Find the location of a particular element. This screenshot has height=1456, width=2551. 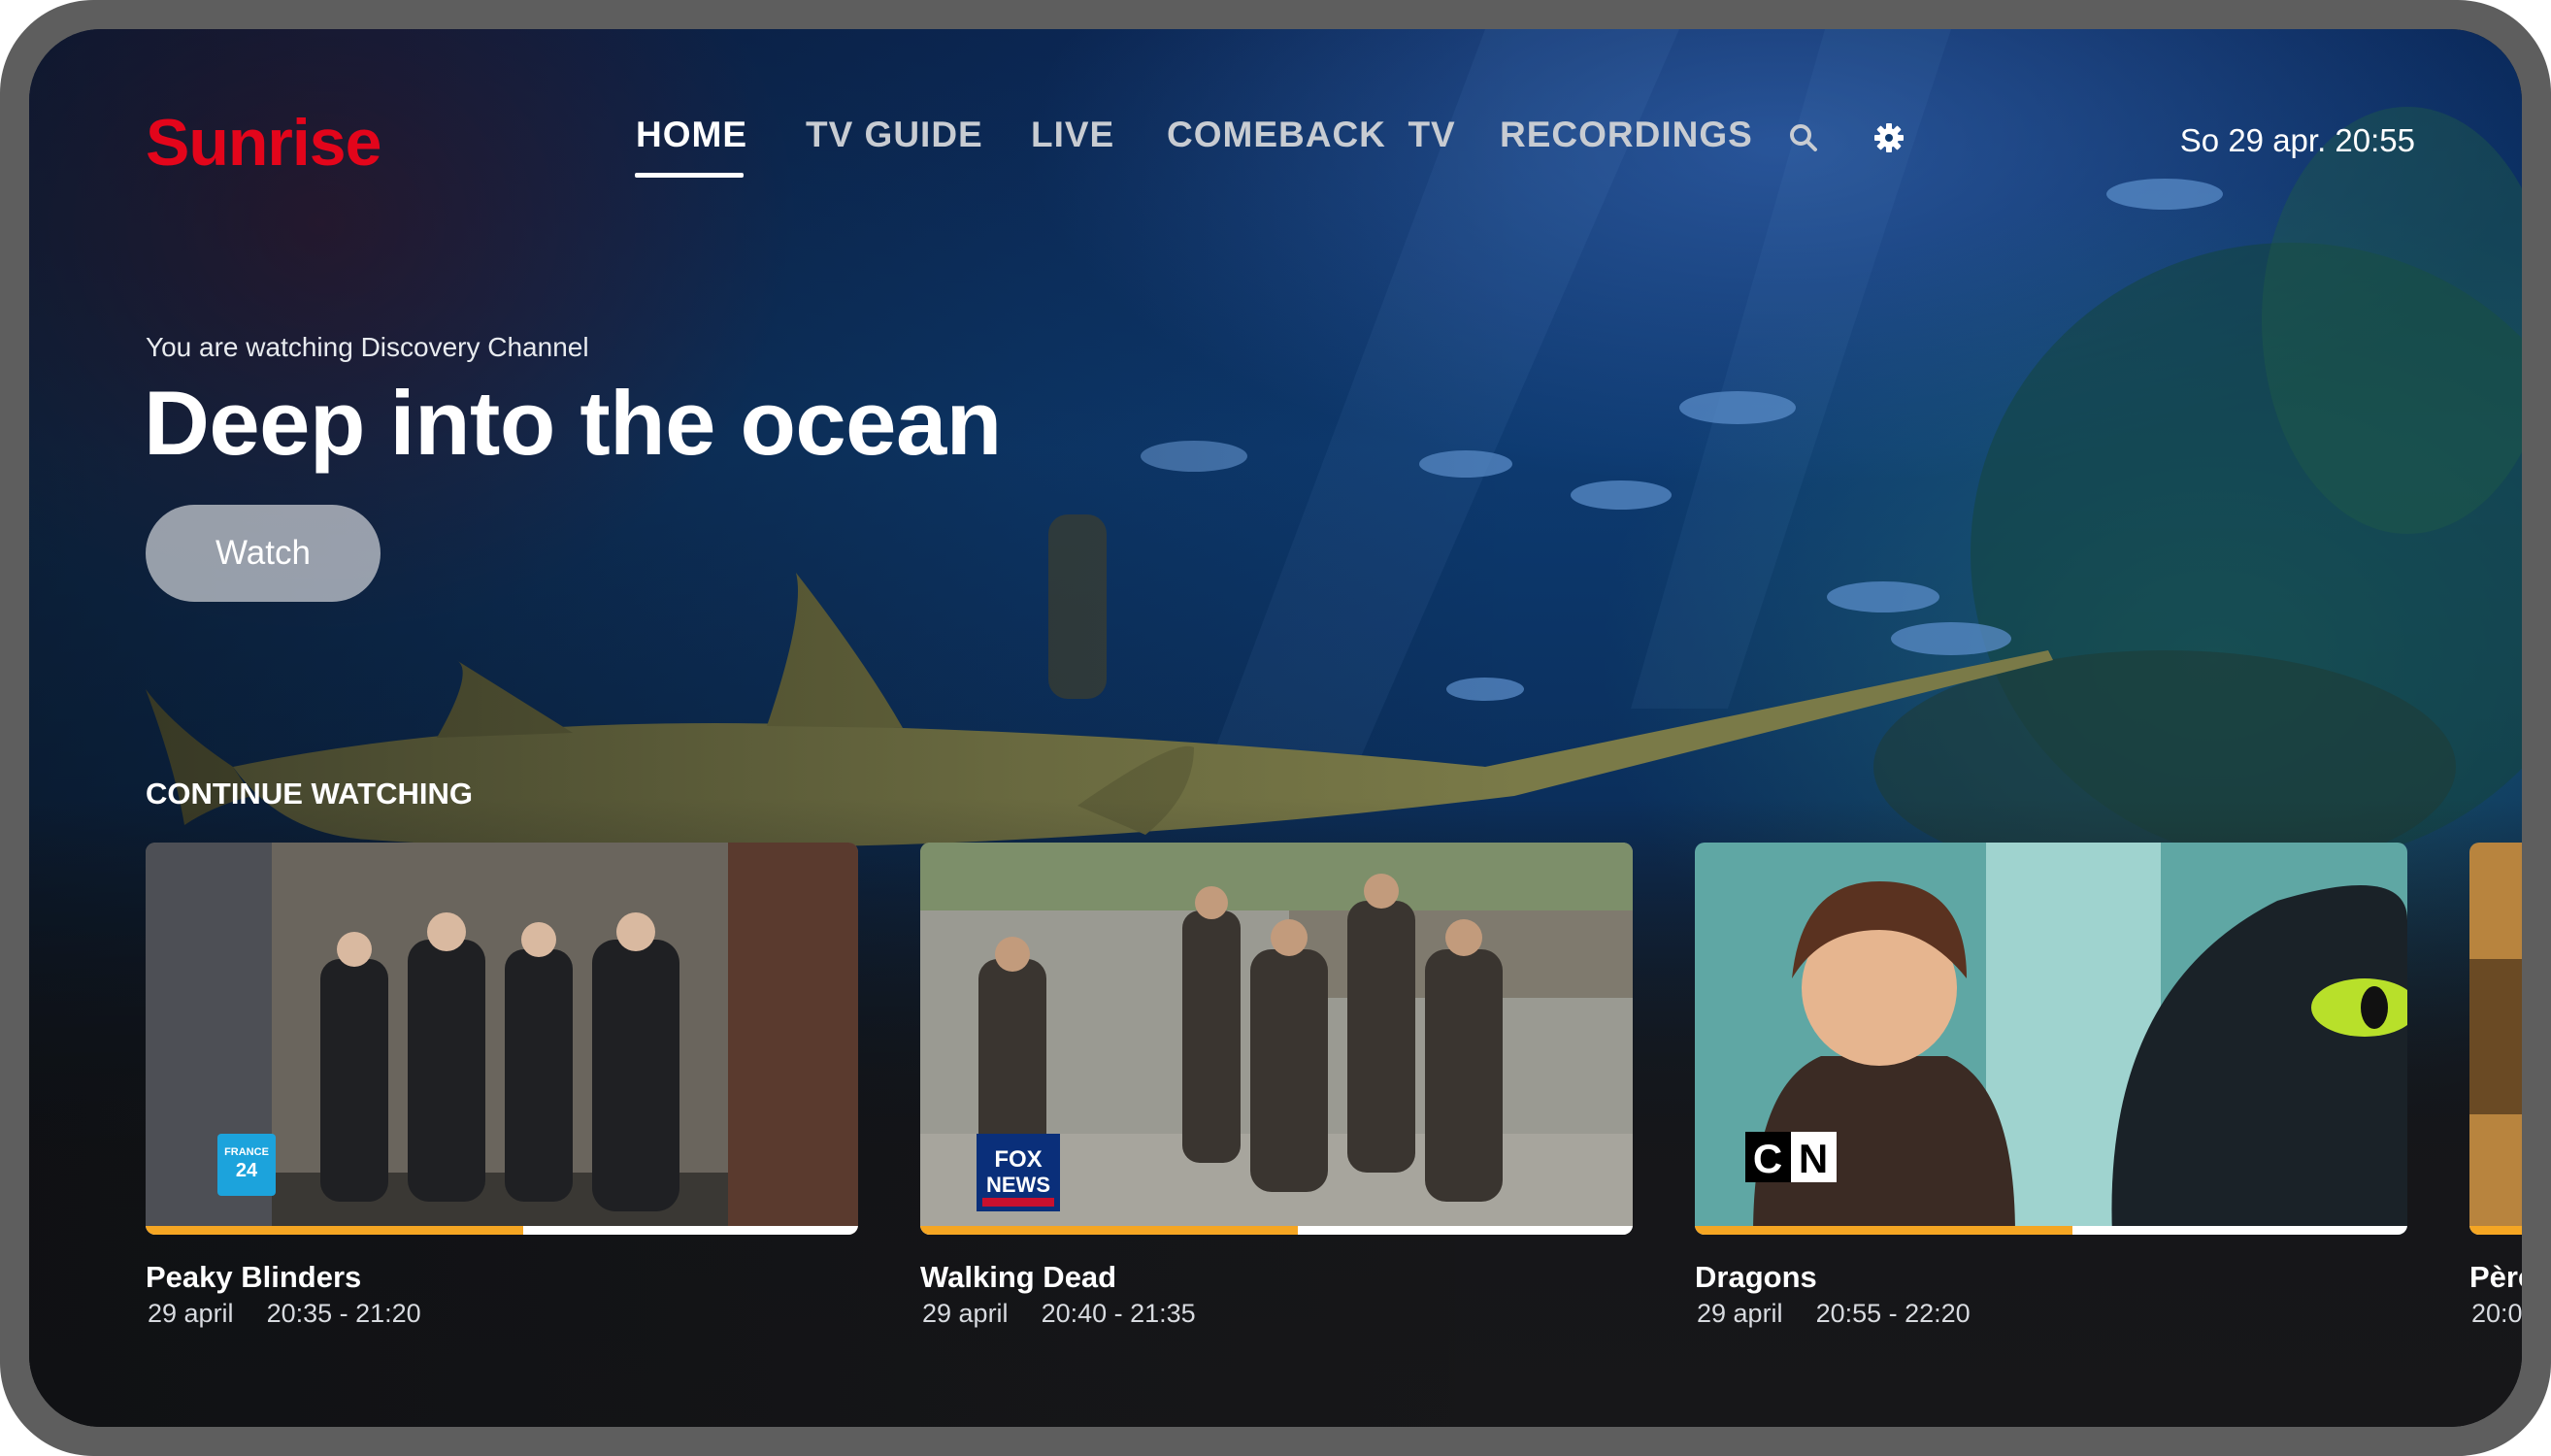

card-meta: 29 april 20:40 - 21:35 is located at coordinates (1059, 1314).